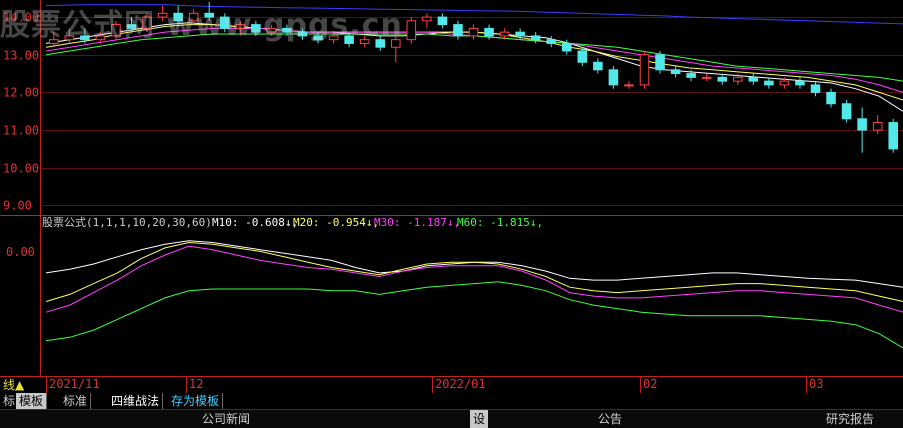 The width and height of the screenshot is (903, 428). I want to click on price-axis-label: 11.00, so click(21, 131).